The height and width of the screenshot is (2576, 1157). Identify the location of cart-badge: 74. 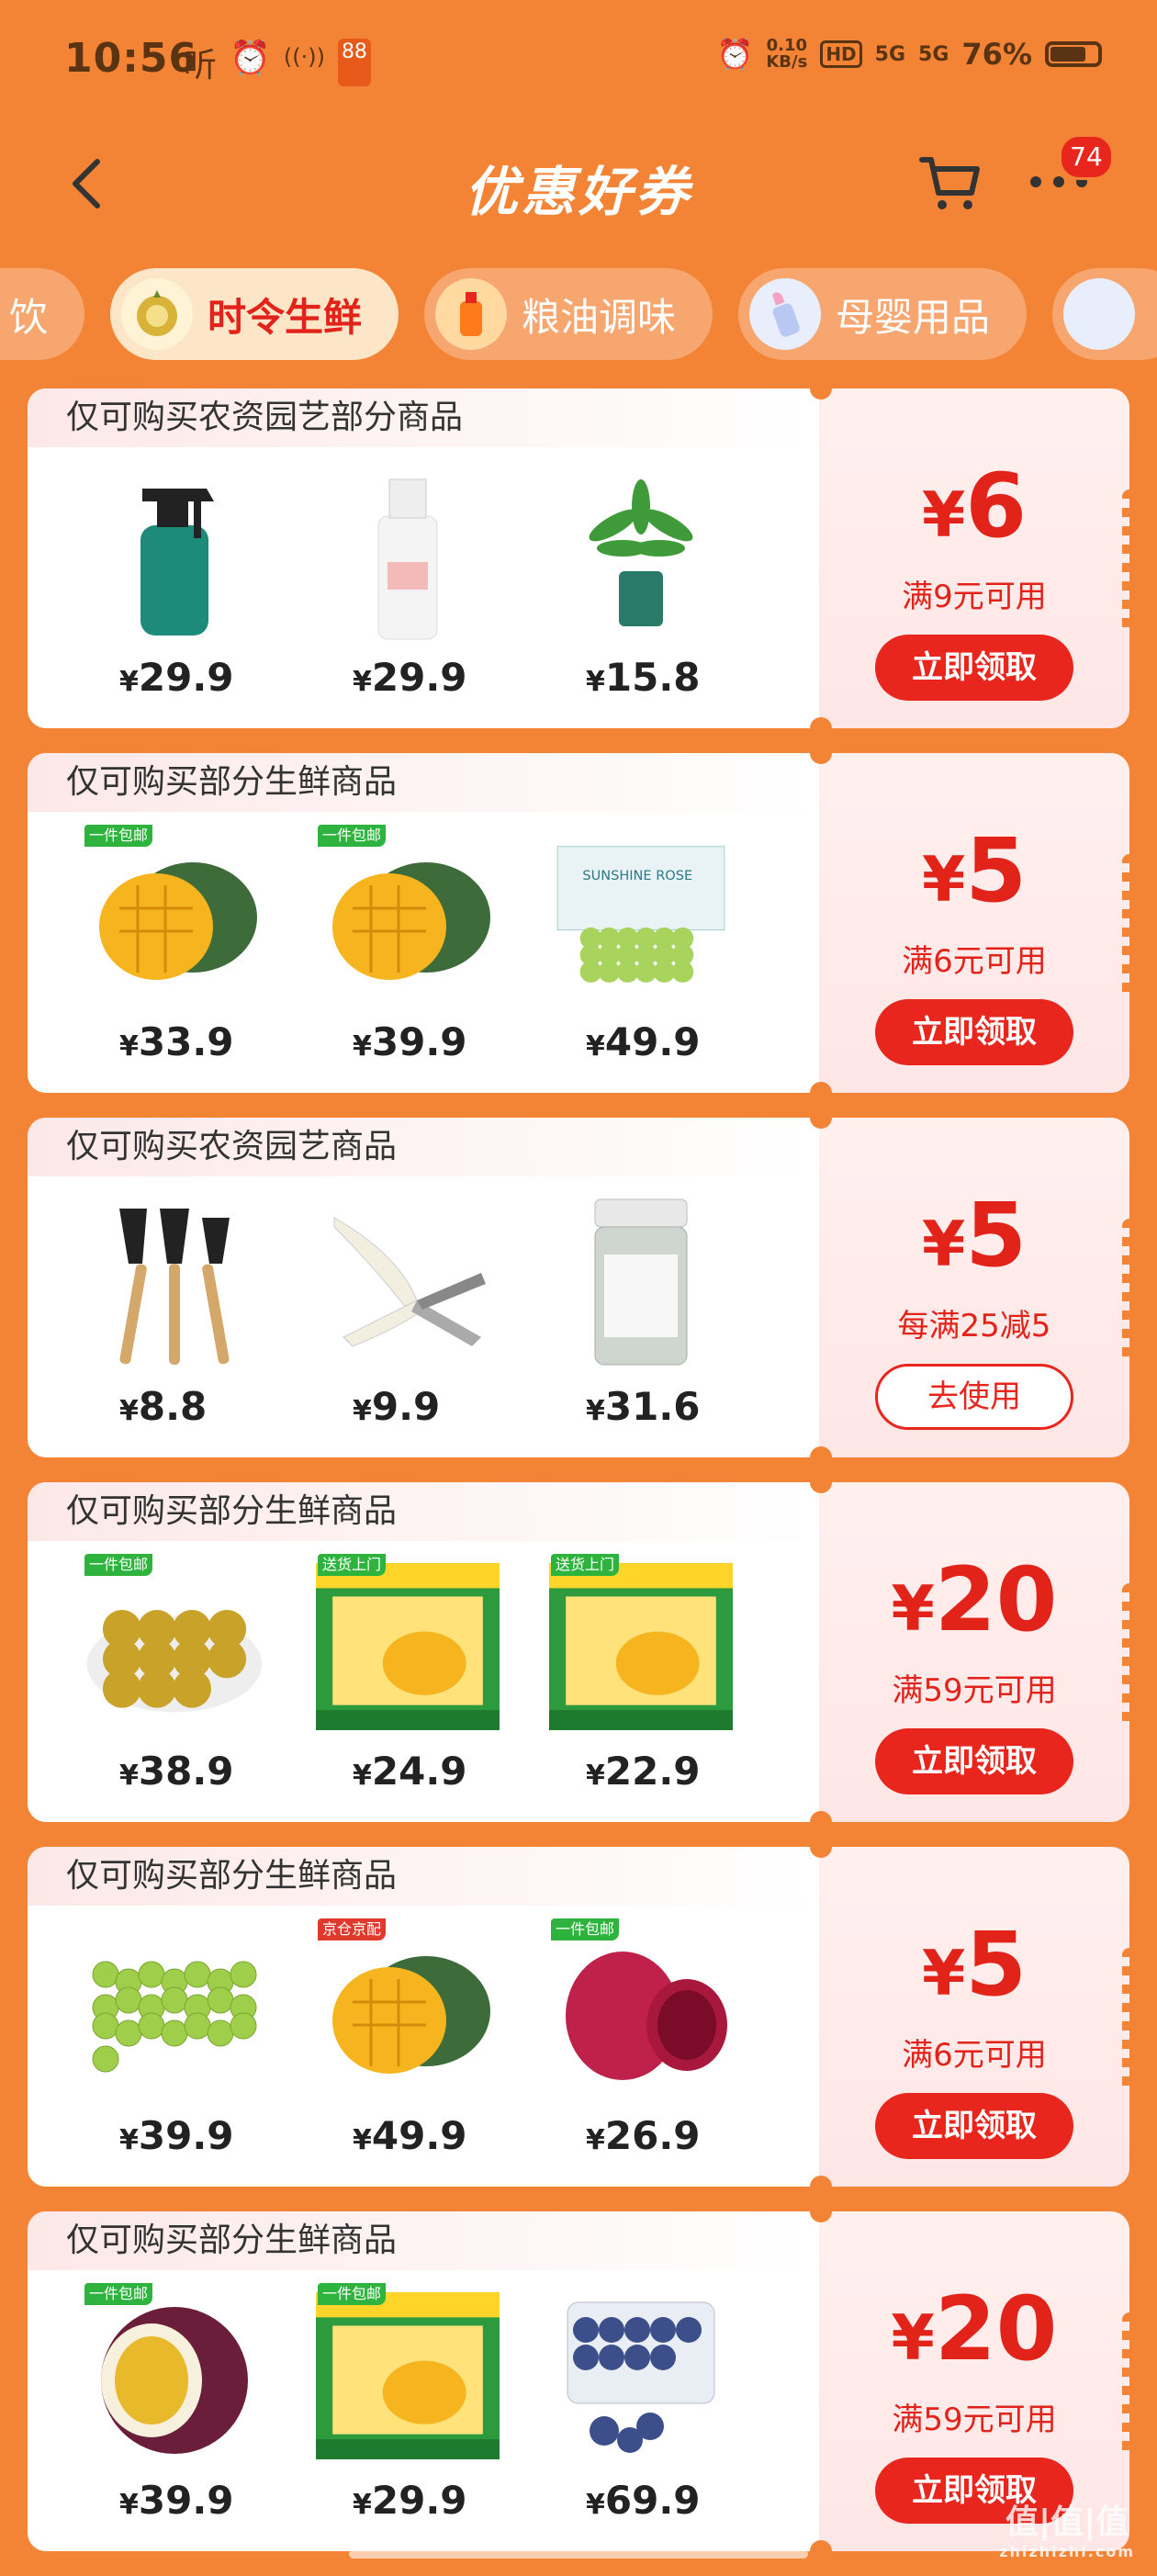
(1086, 157).